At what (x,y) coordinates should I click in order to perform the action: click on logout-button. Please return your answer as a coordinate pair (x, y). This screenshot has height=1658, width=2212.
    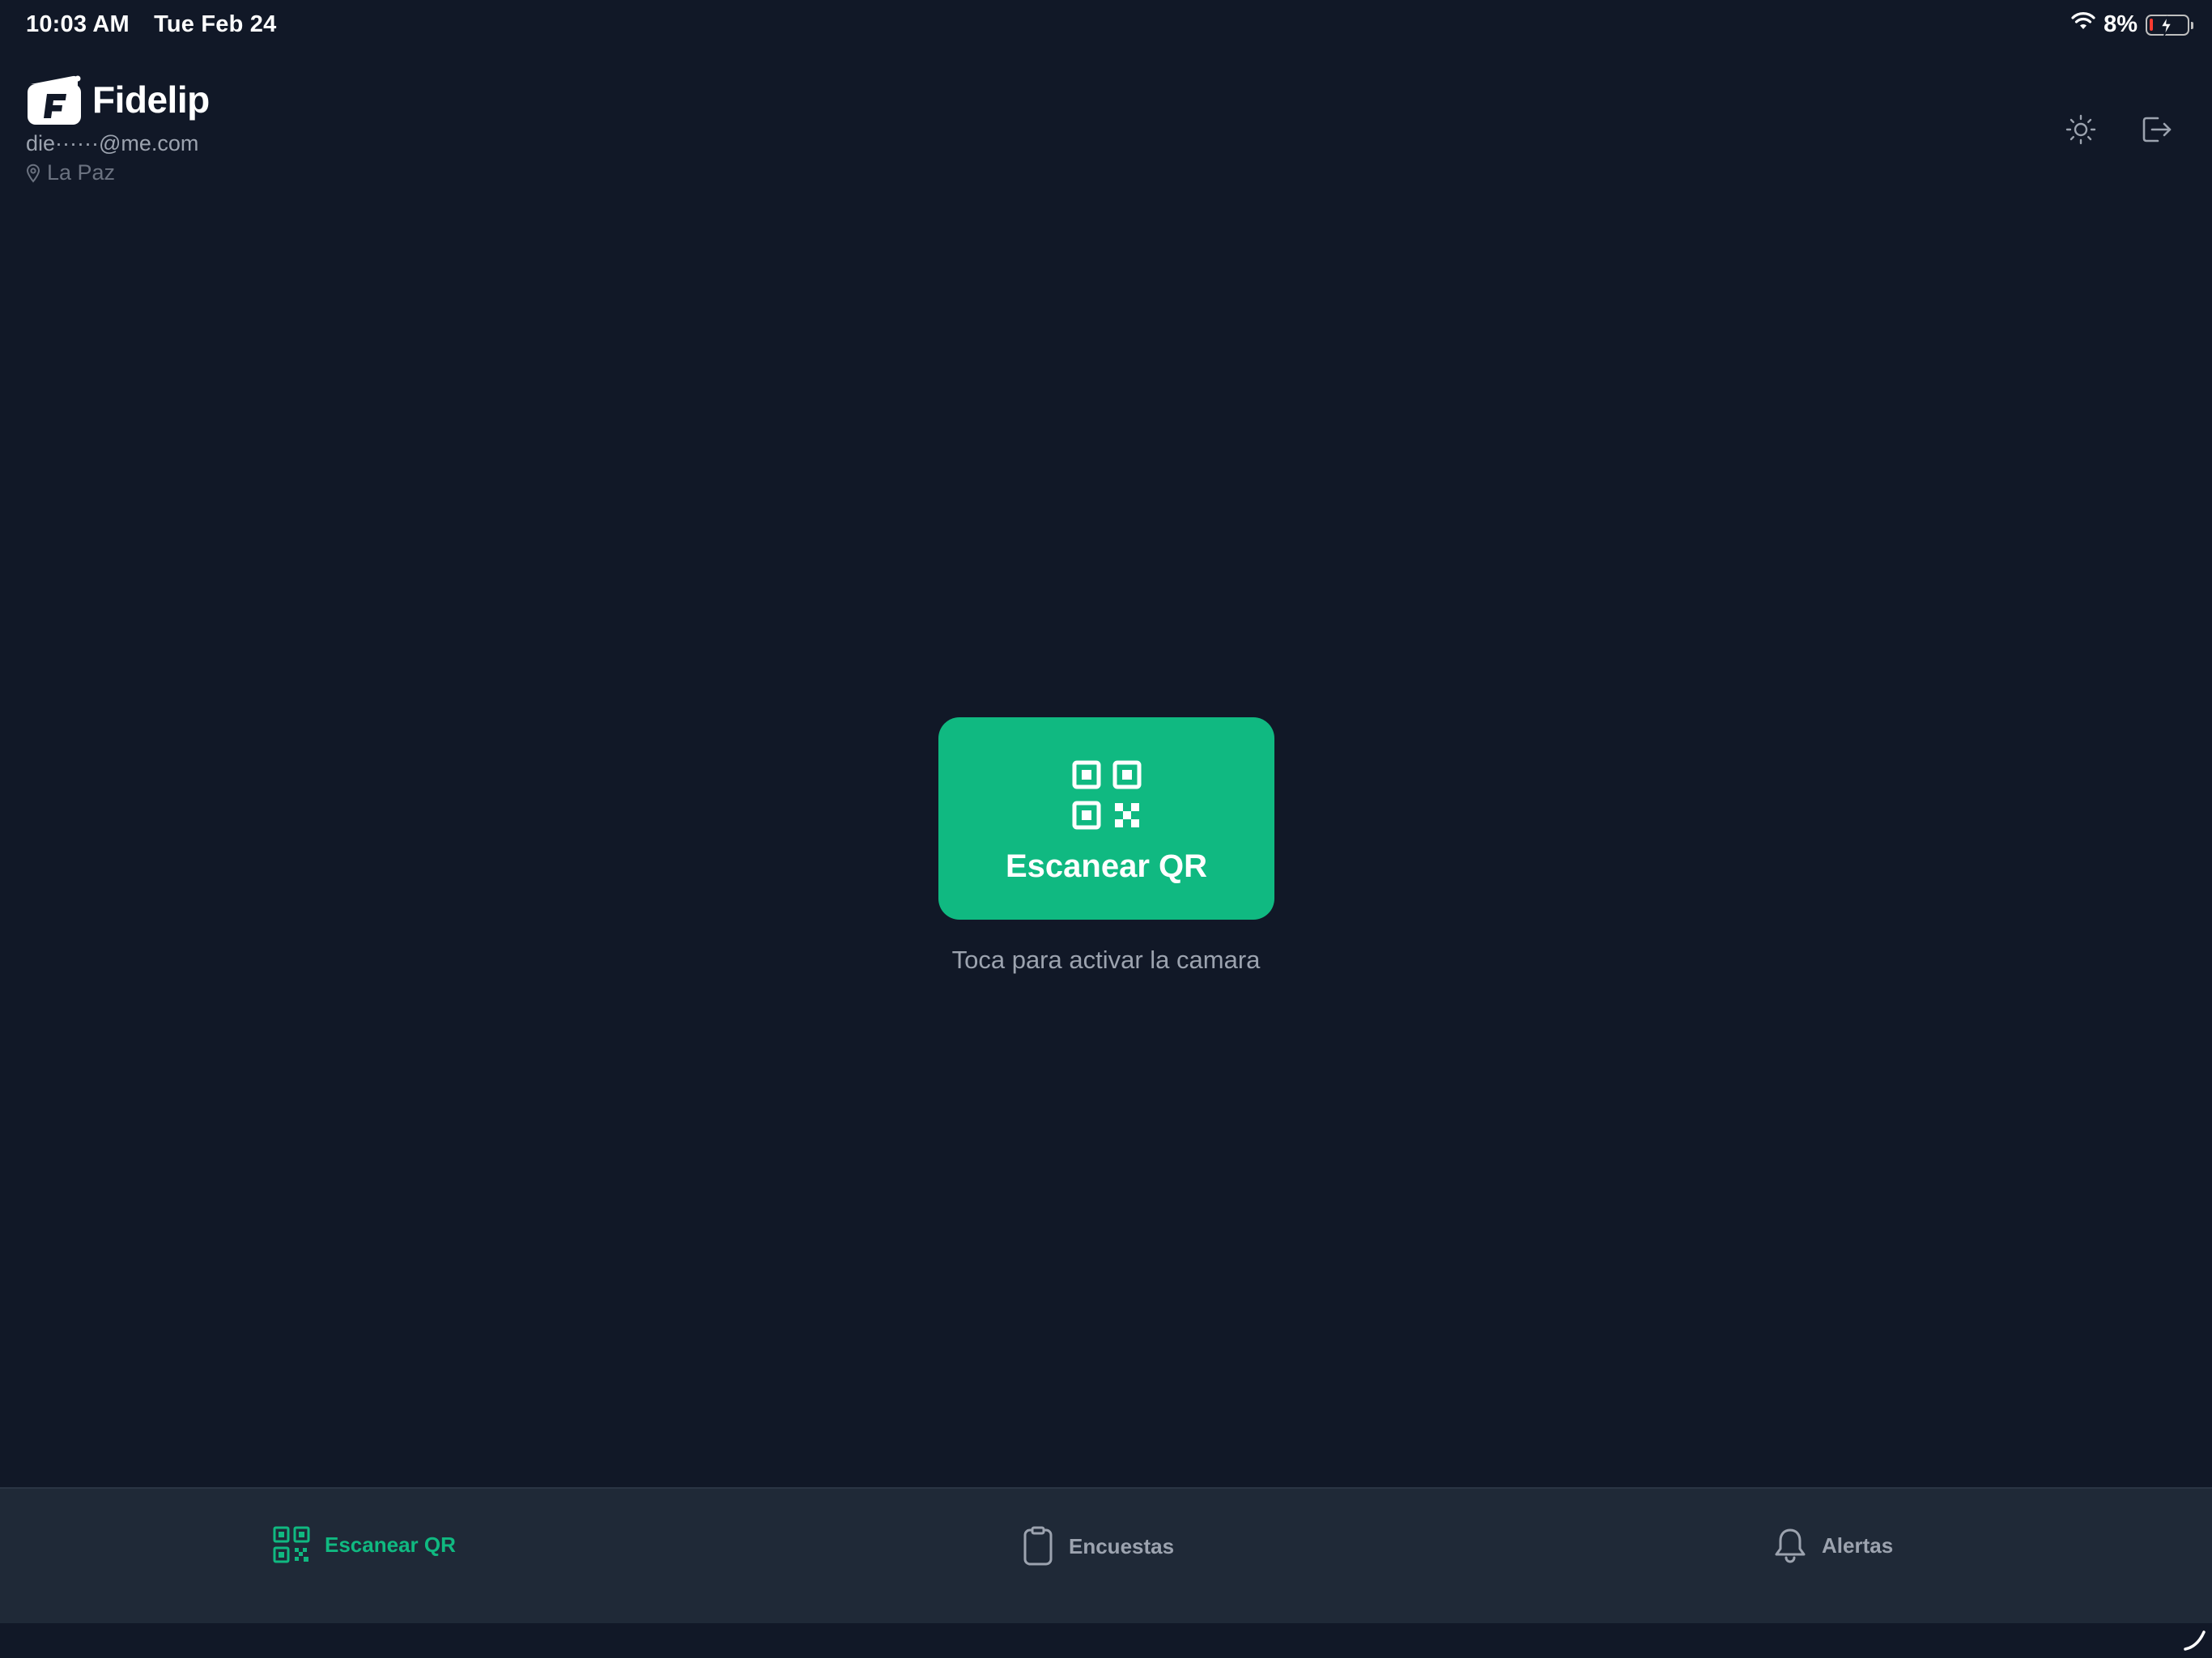
    Looking at the image, I should click on (2157, 129).